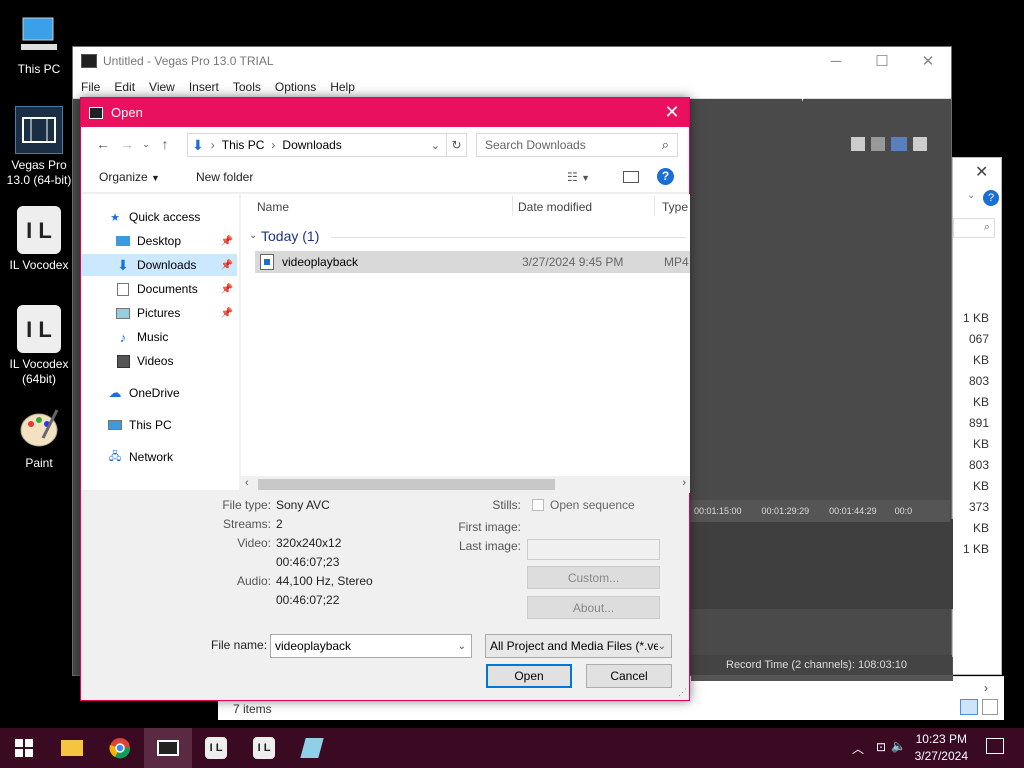 Image resolution: width=1024 pixels, height=768 pixels. I want to click on breadcrumb-downloads: Downloads, so click(311, 145).